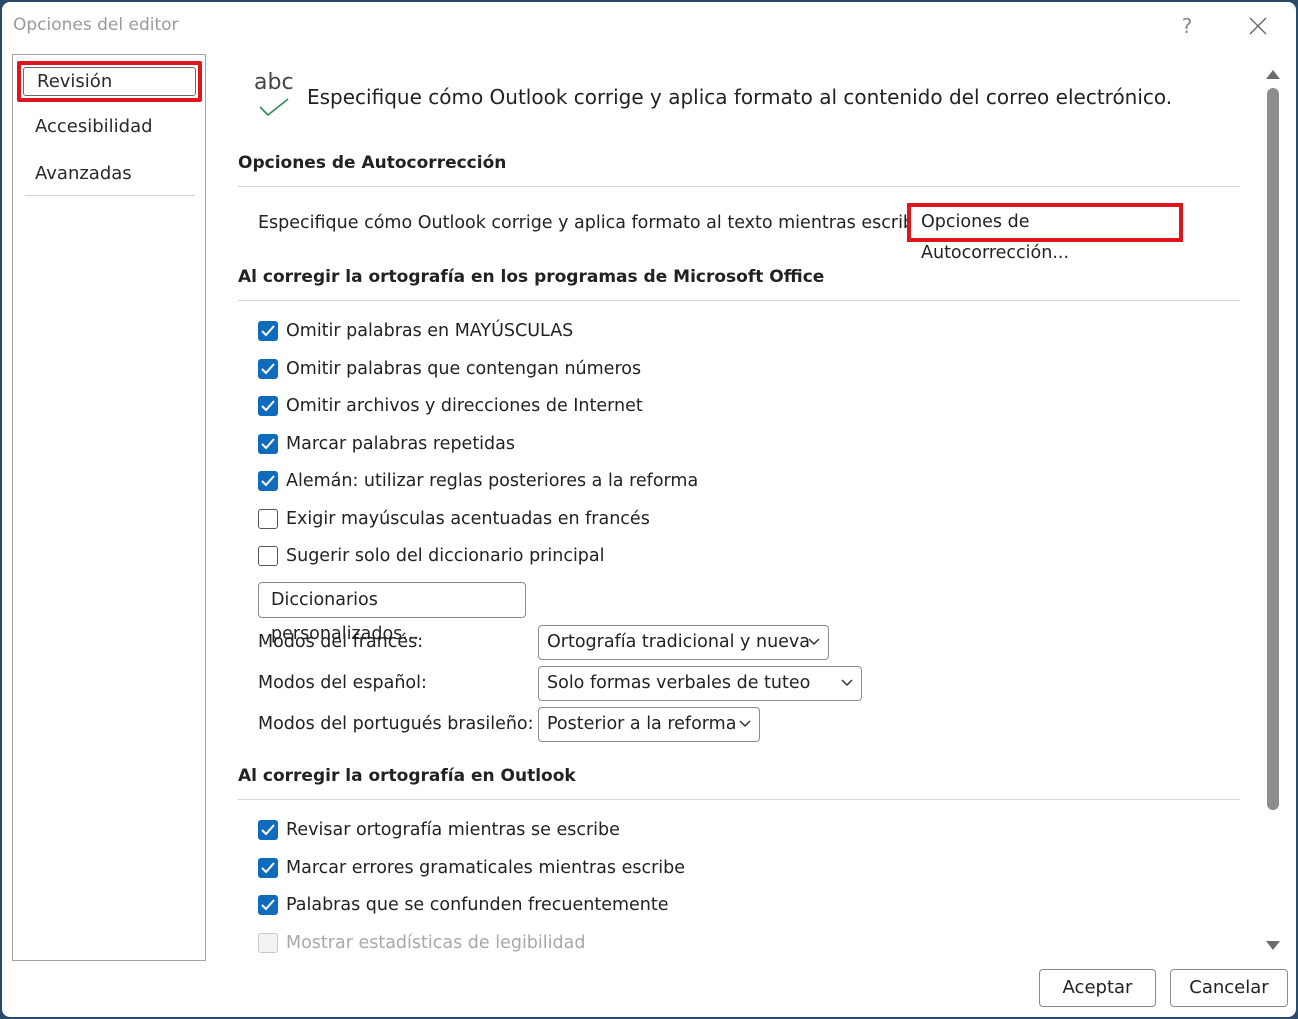  What do you see at coordinates (396, 724) in the screenshot?
I see `portuguese-modes-label: Modos del portugués brasileño:` at bounding box center [396, 724].